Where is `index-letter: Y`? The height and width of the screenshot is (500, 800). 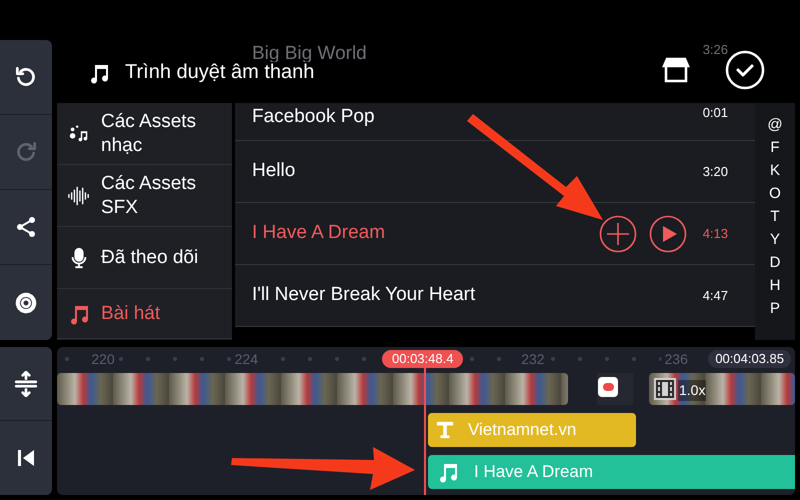 index-letter: Y is located at coordinates (775, 239).